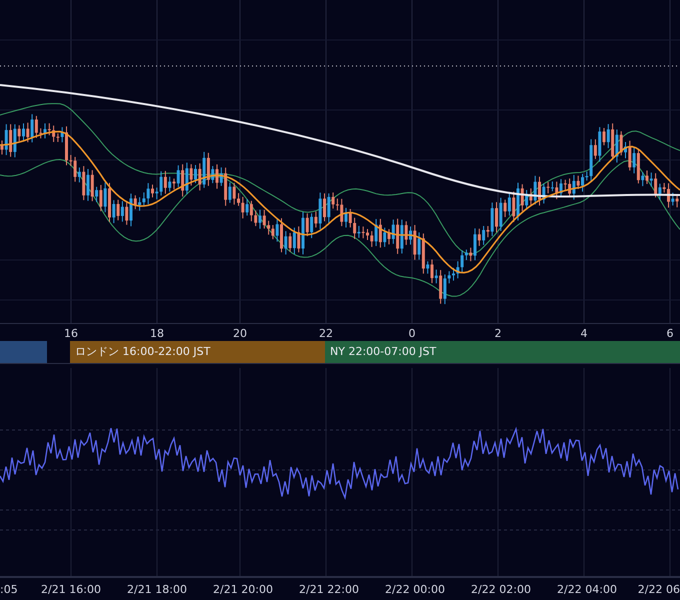  I want to click on time-label: 2/22 04:00, so click(587, 589).